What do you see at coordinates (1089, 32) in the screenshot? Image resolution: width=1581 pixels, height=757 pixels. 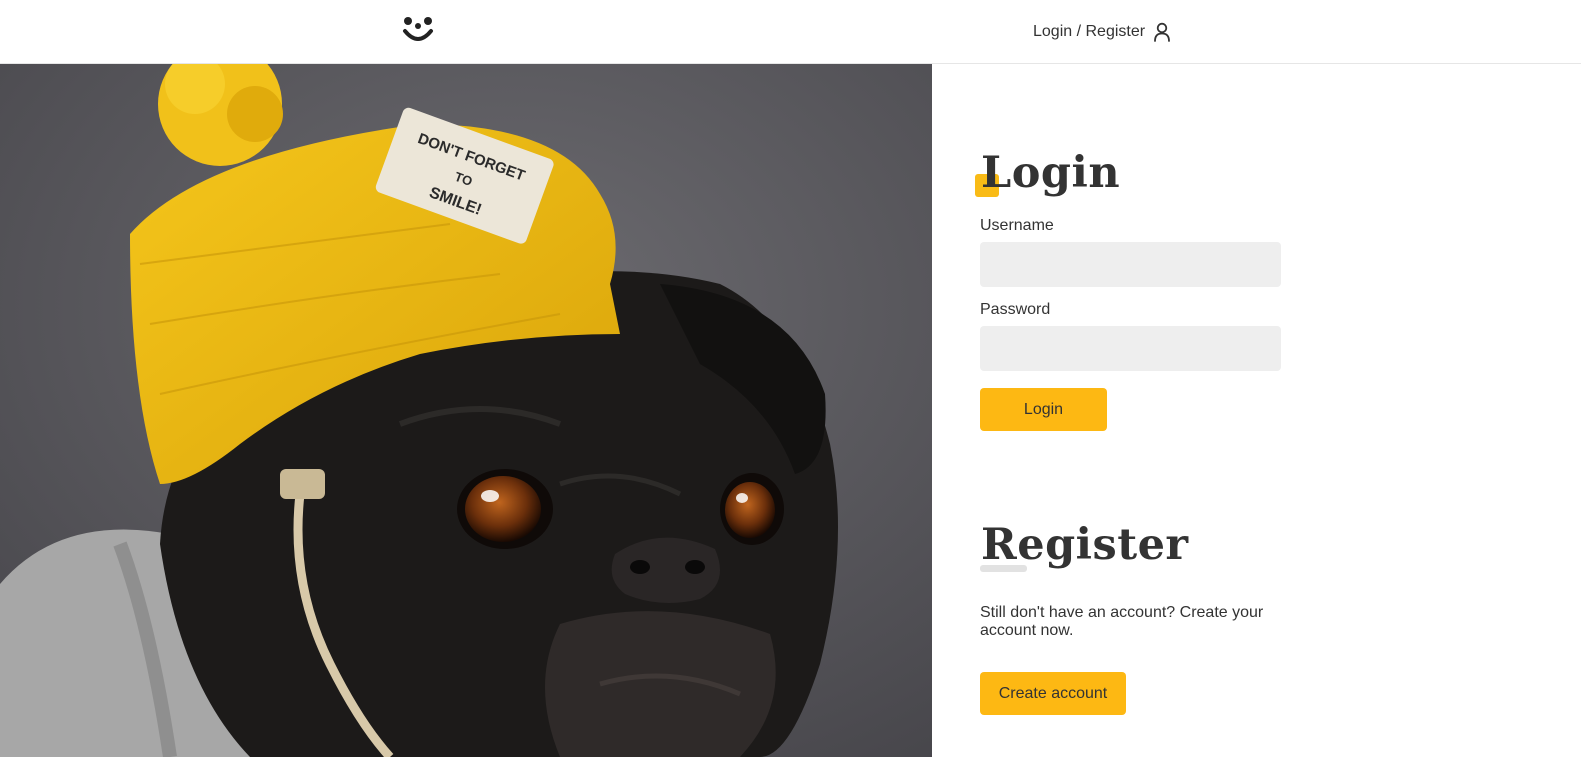 I see `login-register-label: Login / Register` at bounding box center [1089, 32].